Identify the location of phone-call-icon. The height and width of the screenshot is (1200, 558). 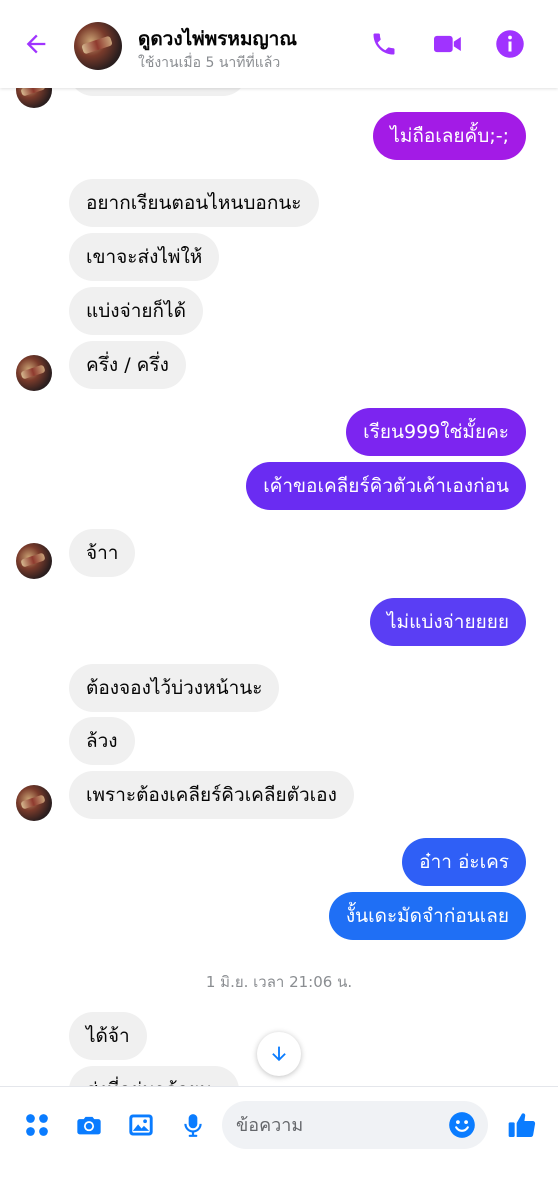
(384, 44).